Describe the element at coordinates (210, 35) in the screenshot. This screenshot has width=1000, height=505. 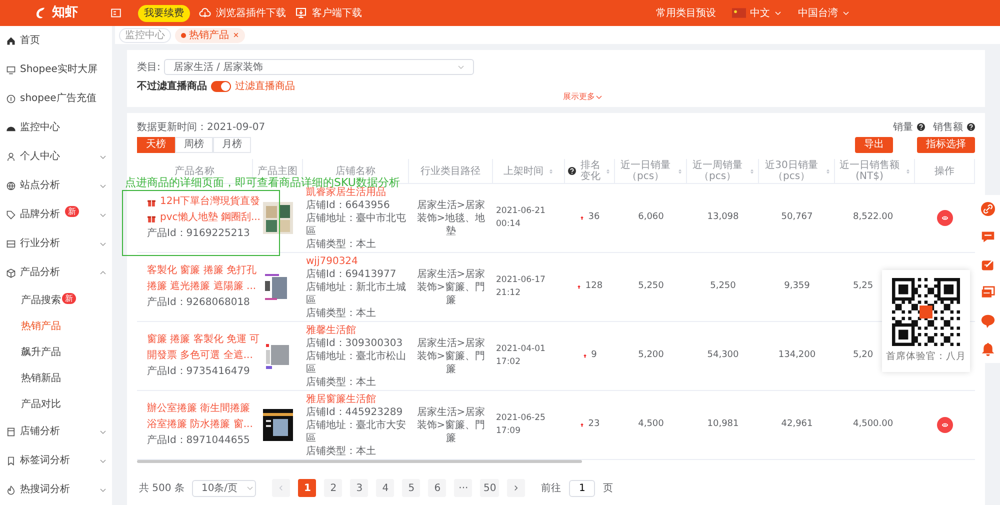
I see `page-tab: 热销产品` at that location.